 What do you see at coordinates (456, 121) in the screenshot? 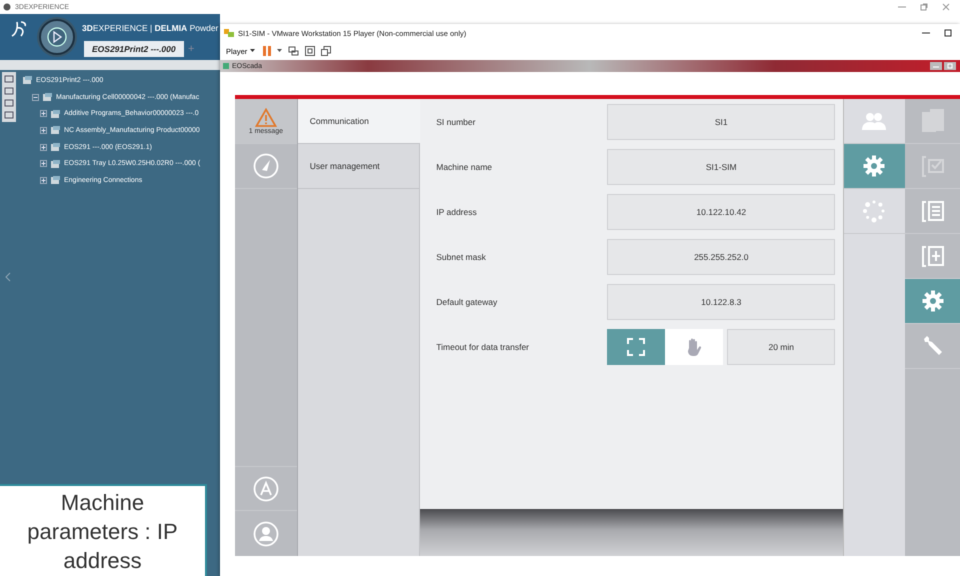
I see `field-label: SI number` at bounding box center [456, 121].